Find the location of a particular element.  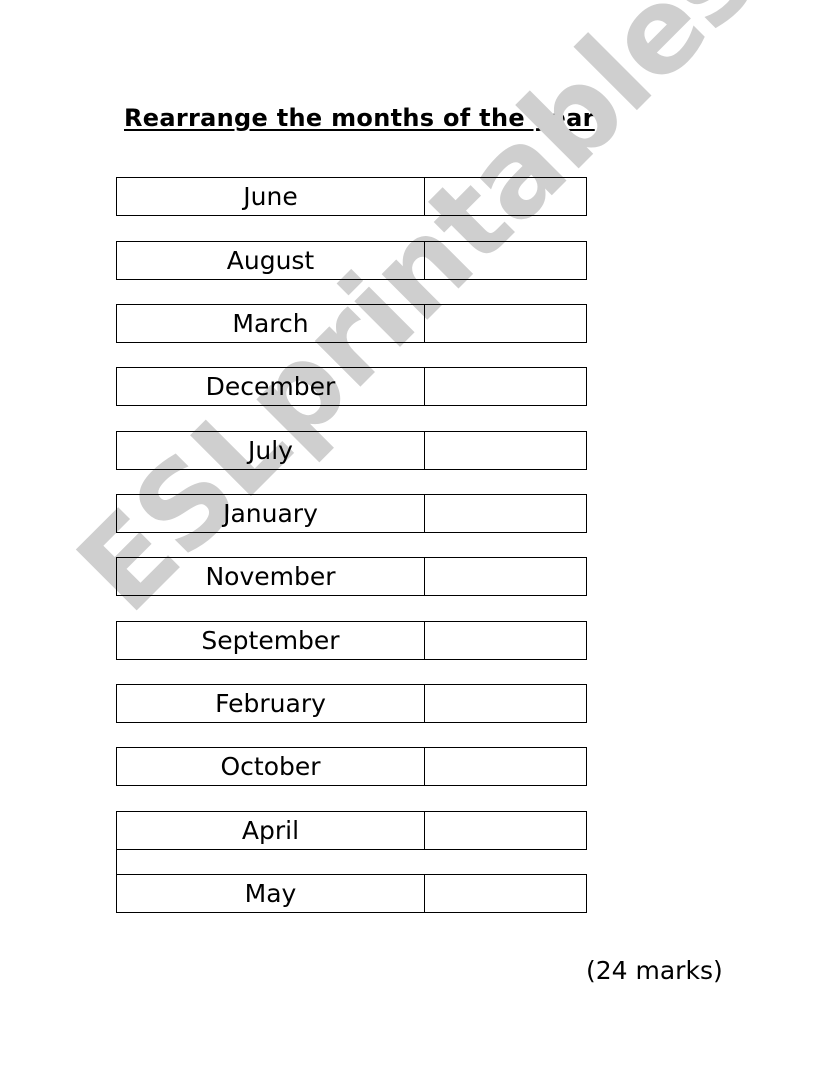

month-row: June is located at coordinates (351, 196).